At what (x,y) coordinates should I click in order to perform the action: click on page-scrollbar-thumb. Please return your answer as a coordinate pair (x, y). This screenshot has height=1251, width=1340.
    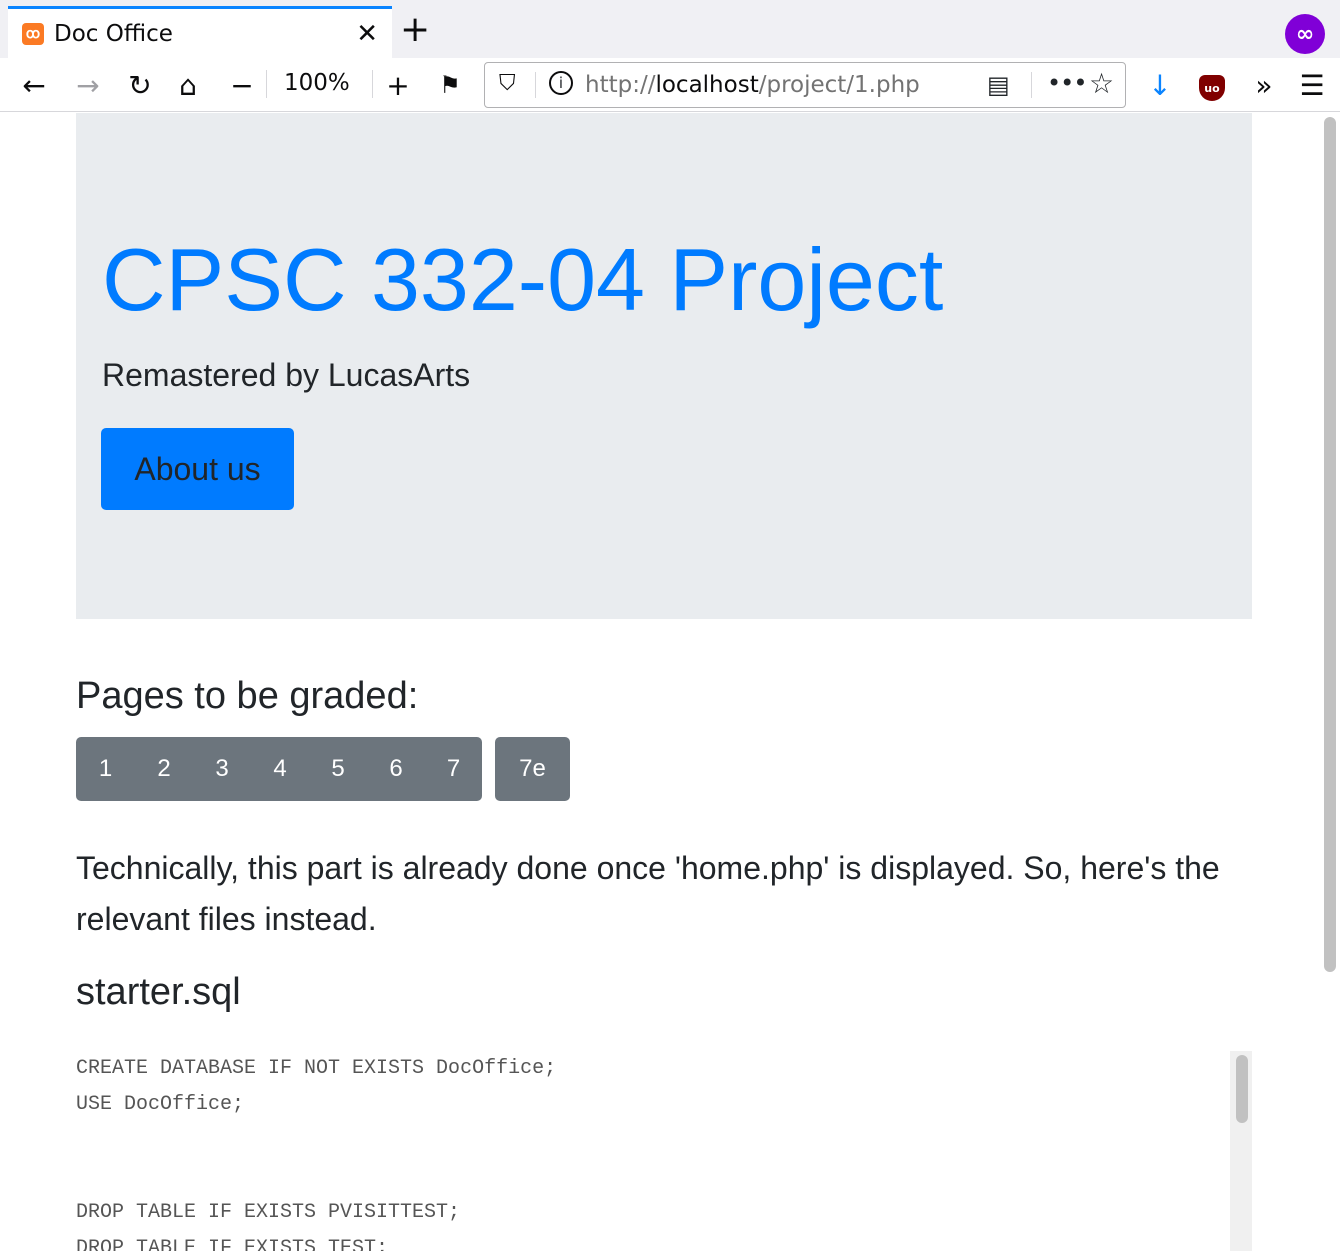
    Looking at the image, I should click on (1330, 544).